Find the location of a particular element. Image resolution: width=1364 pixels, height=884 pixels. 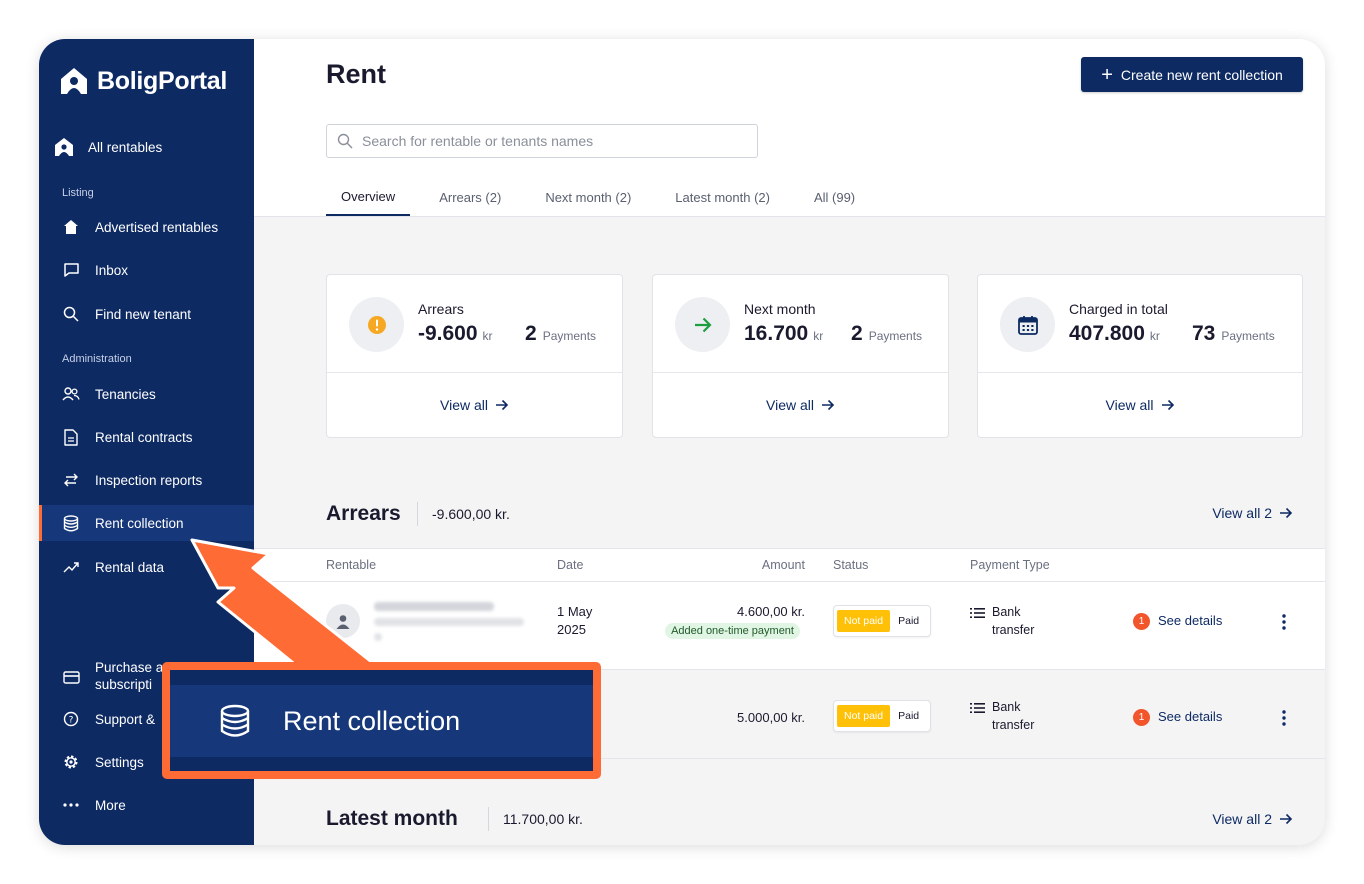

avatar is located at coordinates (343, 621).